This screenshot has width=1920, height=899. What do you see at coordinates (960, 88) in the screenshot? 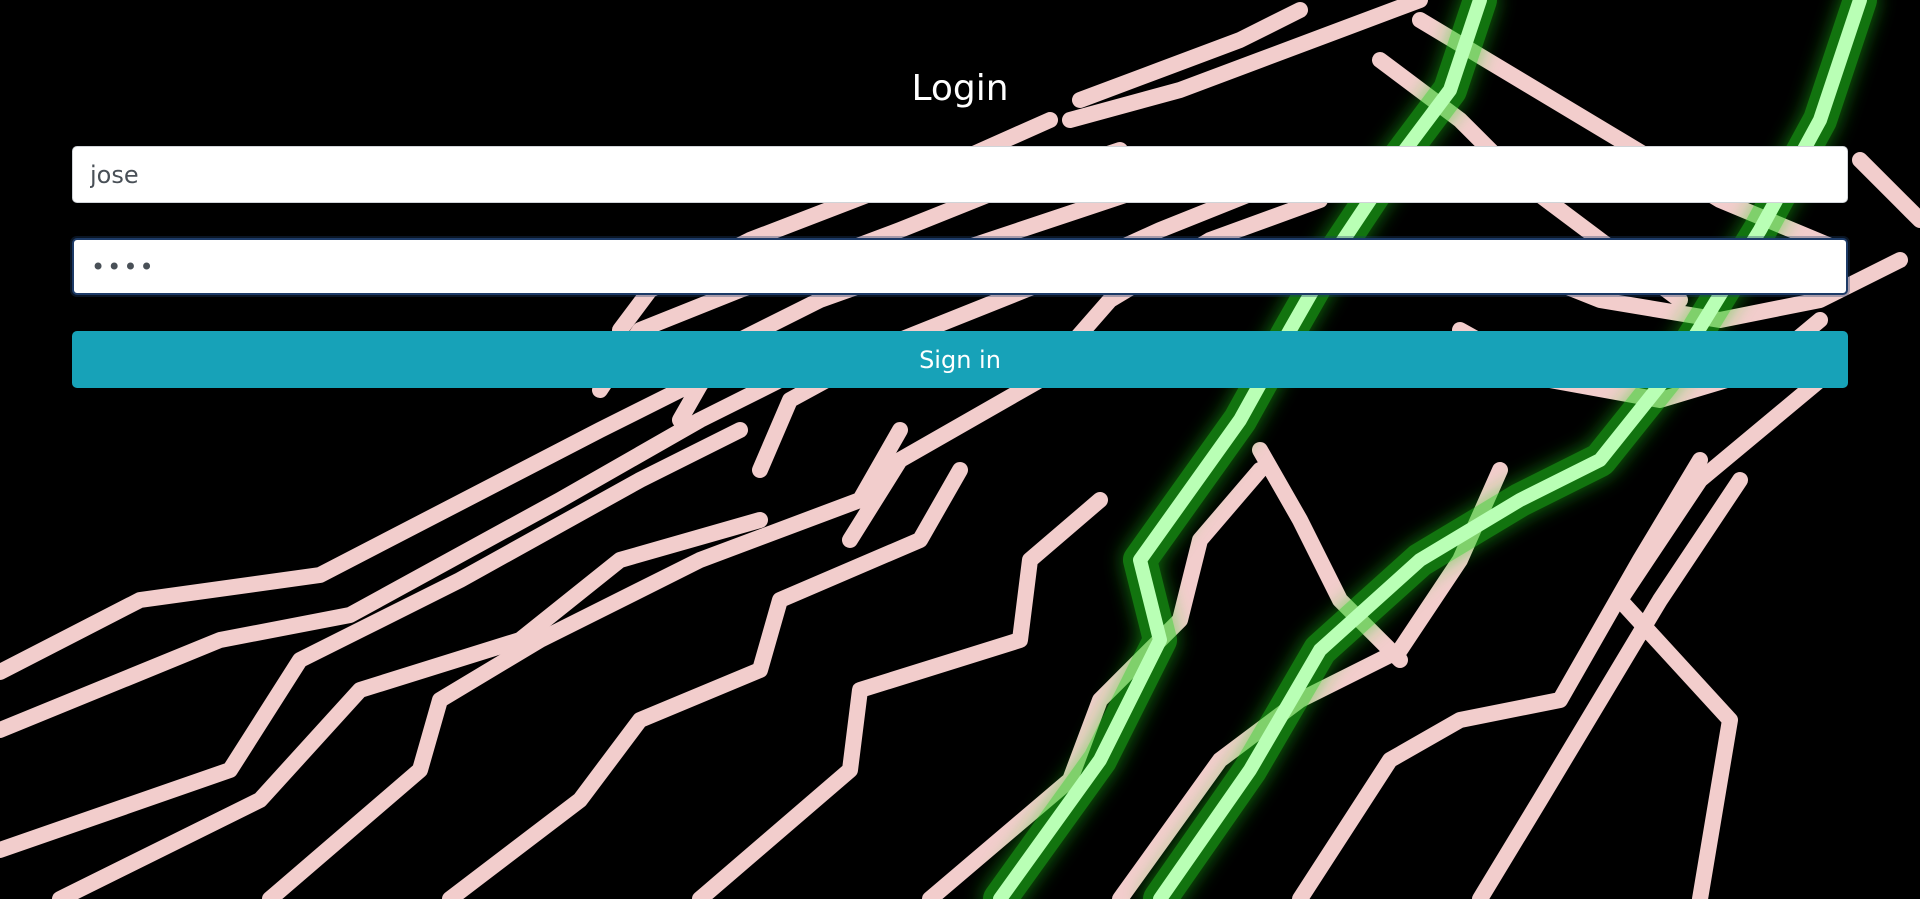
I see `login-title: Login` at bounding box center [960, 88].